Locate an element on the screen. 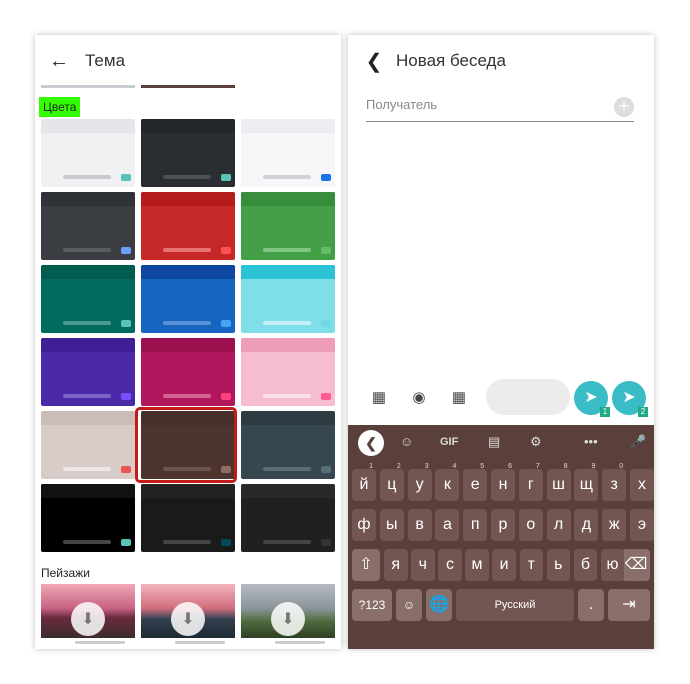 Image resolution: width=690 pixels, height=684 pixels. landscape-theme-1: ⬇ is located at coordinates (88, 611).